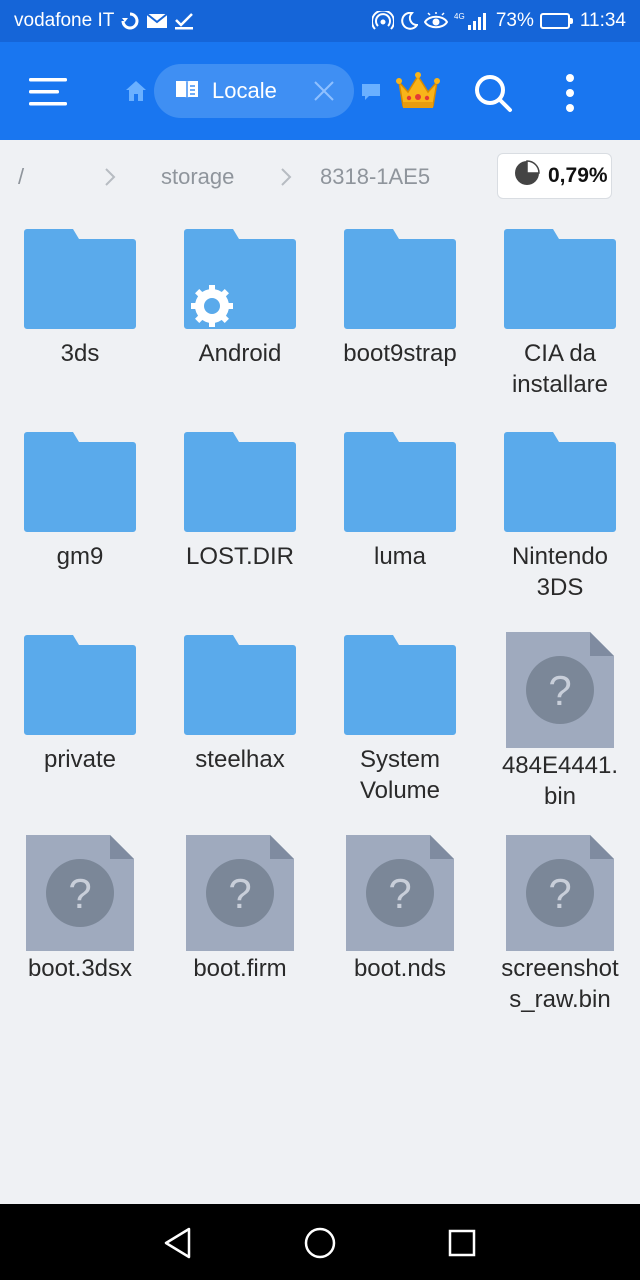 Image resolution: width=640 pixels, height=1280 pixels. I want to click on item-name: screenshot s_raw.bin, so click(560, 984).